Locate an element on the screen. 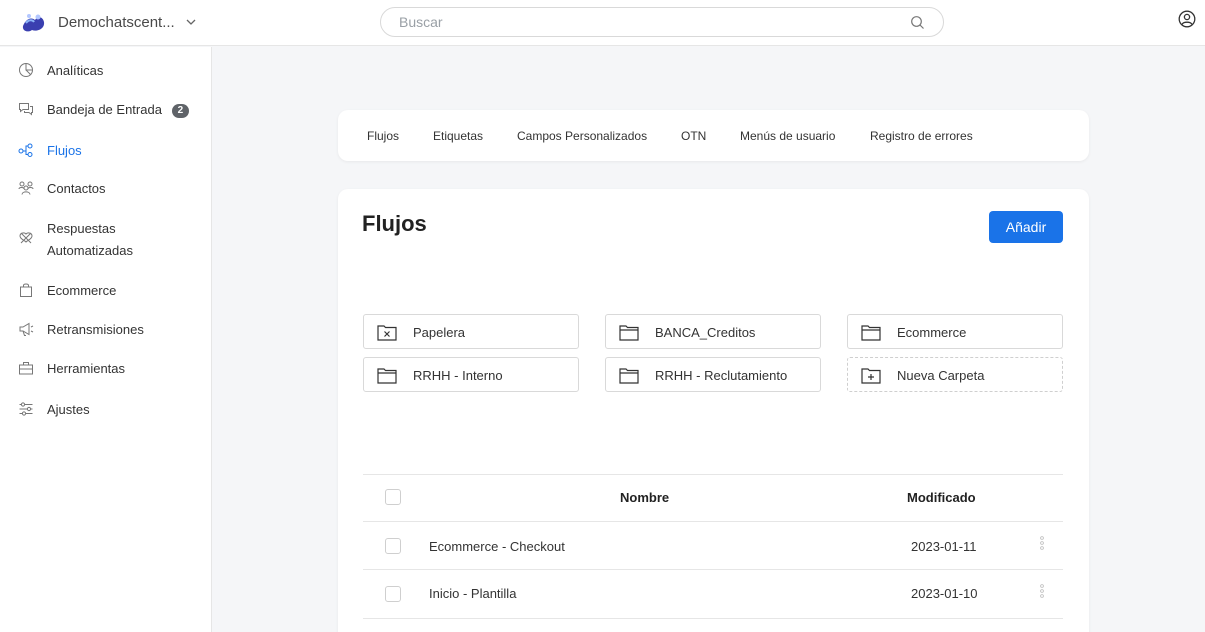 The height and width of the screenshot is (632, 1205). folder-ecommerce: Ecommerce is located at coordinates (955, 331).